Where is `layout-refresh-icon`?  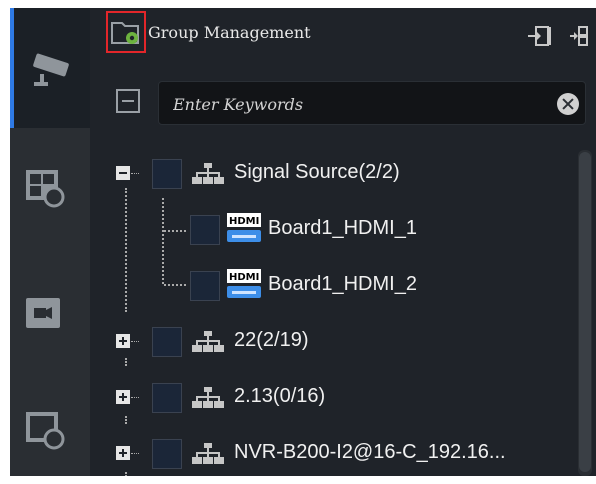 layout-refresh-icon is located at coordinates (45, 189).